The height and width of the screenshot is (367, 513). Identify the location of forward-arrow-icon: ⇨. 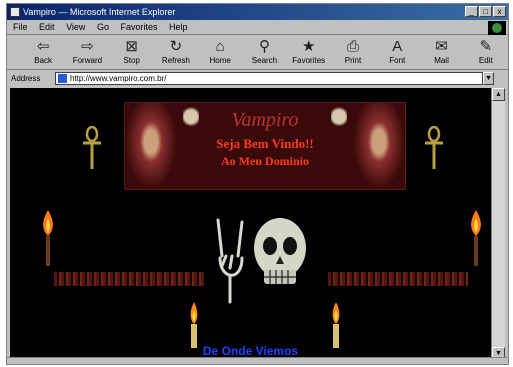
(87, 46).